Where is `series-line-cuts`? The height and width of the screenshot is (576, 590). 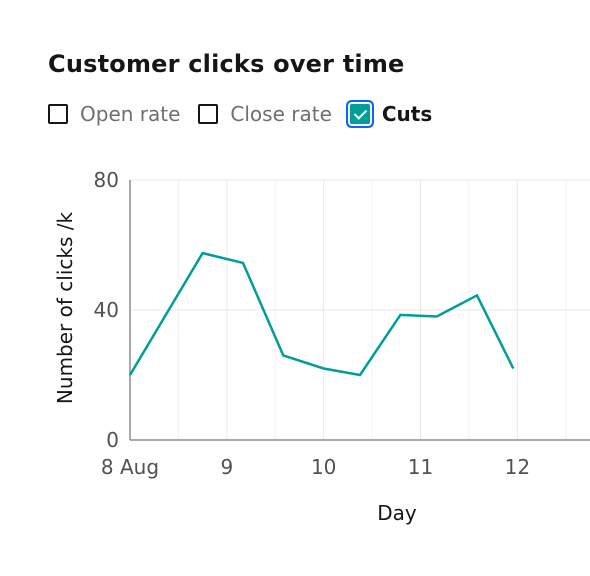 series-line-cuts is located at coordinates (321, 314).